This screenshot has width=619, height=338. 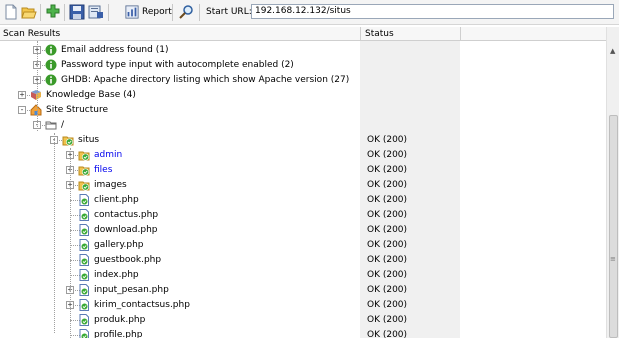 What do you see at coordinates (11, 12) in the screenshot?
I see `new-document-icon` at bounding box center [11, 12].